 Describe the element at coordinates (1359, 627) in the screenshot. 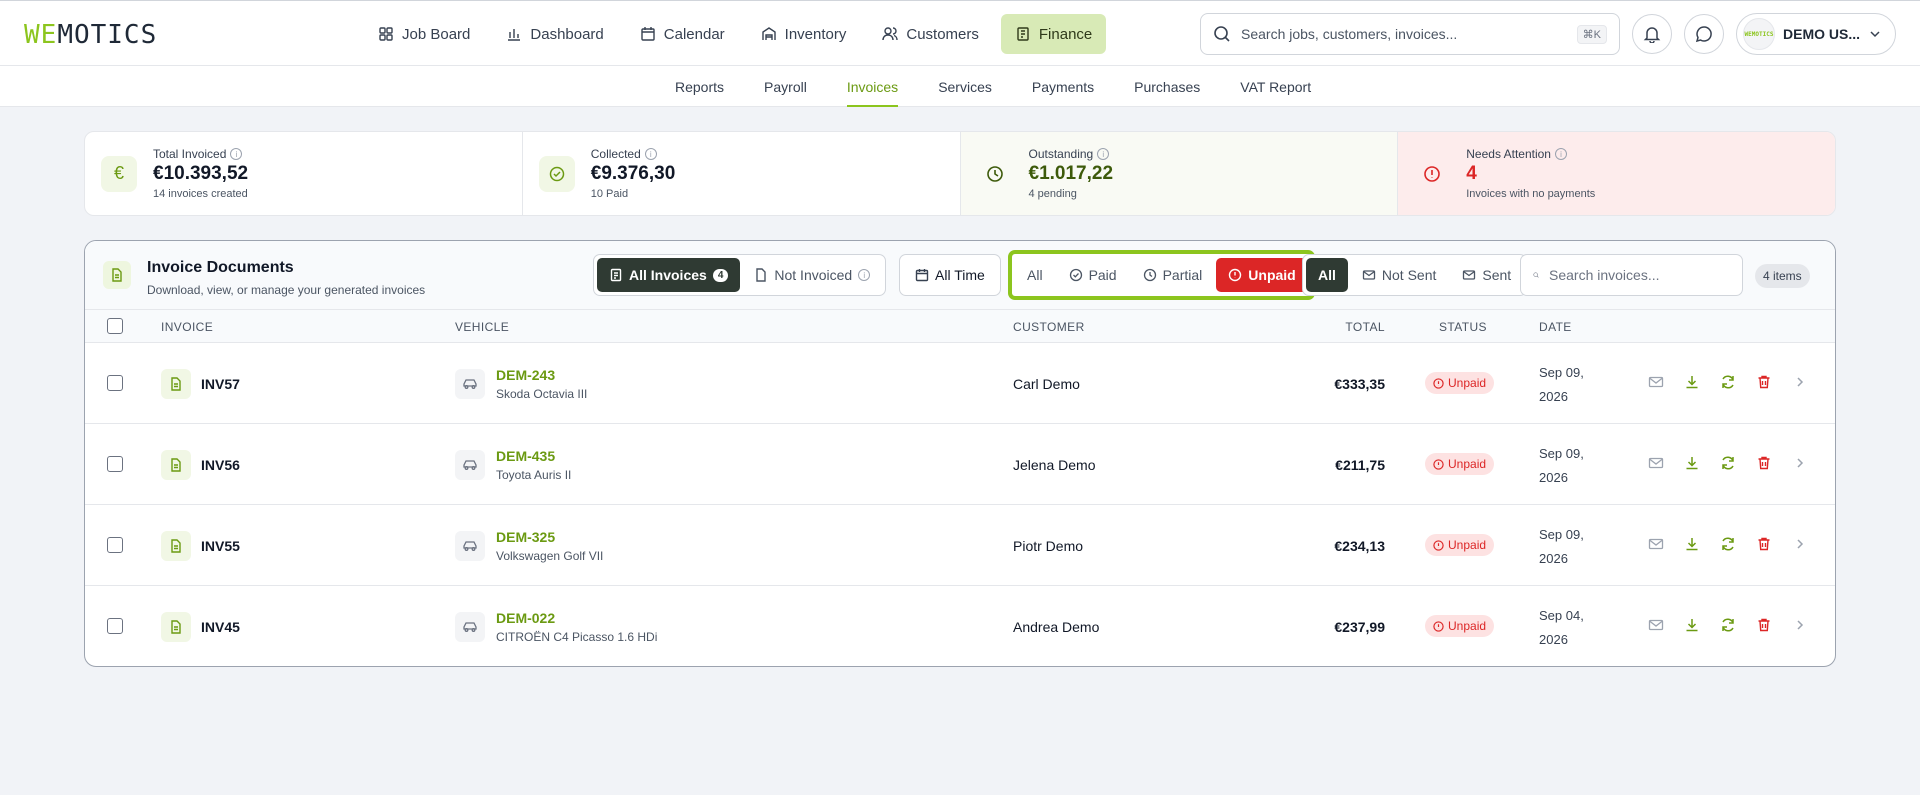

I see `invoice-total: €237,99` at that location.